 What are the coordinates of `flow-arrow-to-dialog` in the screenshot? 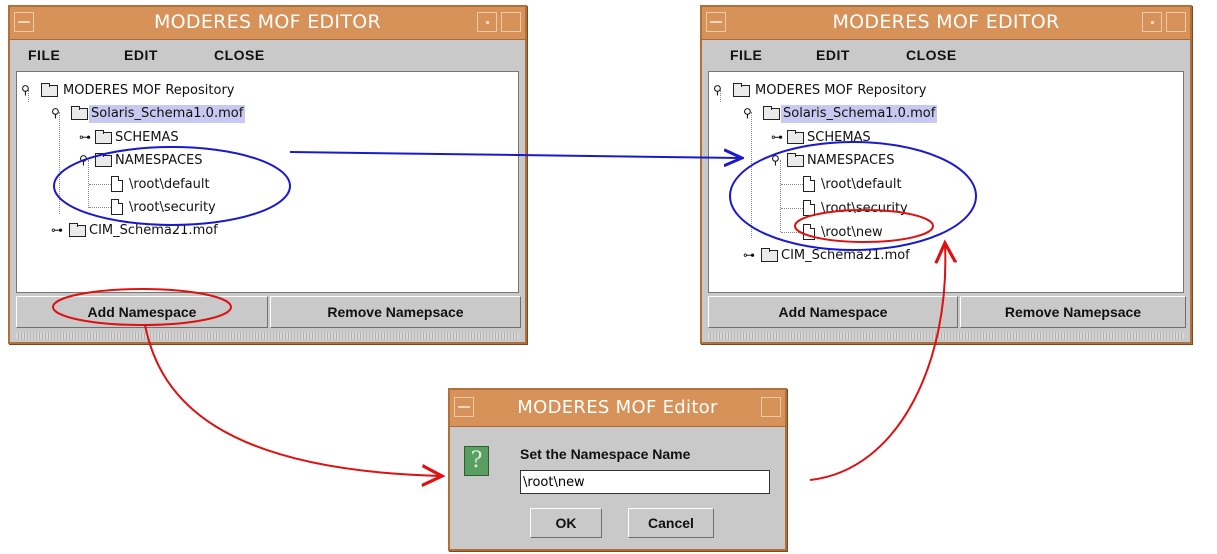 It's located at (292, 400).